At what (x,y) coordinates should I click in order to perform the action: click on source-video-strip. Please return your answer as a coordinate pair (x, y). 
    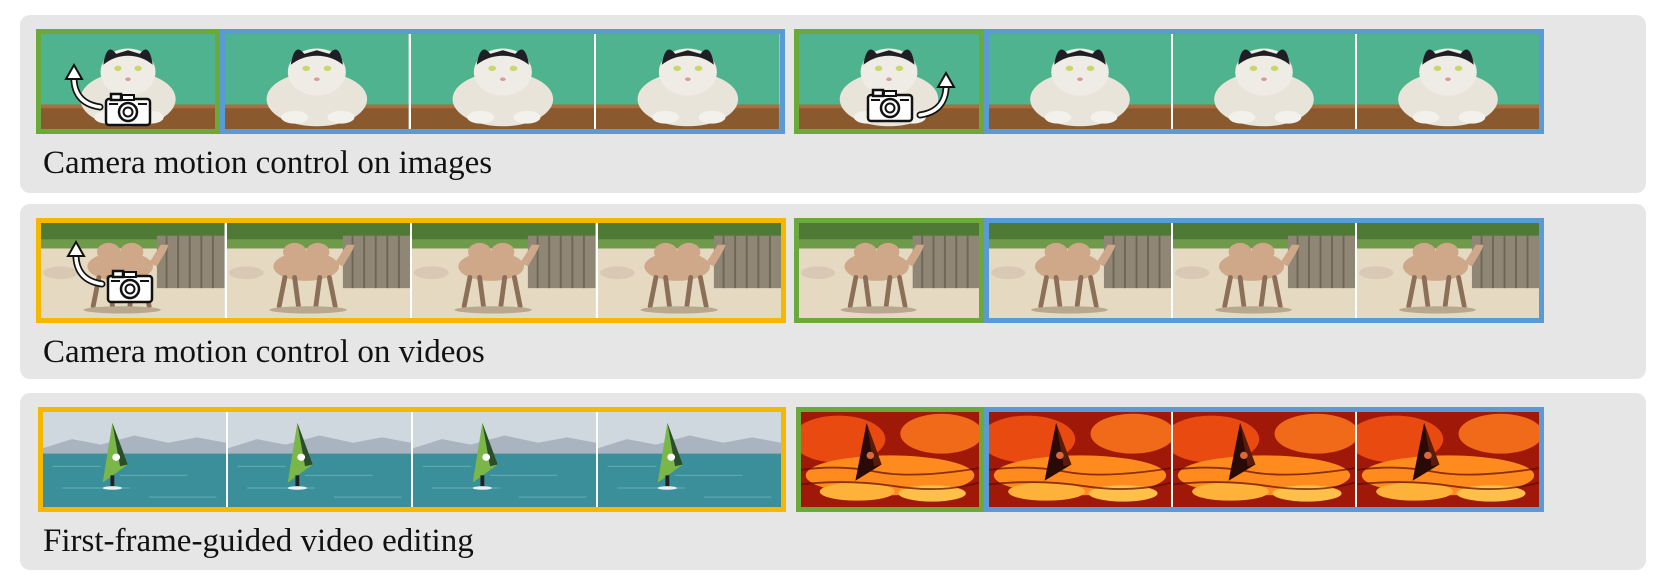
    Looking at the image, I should click on (412, 459).